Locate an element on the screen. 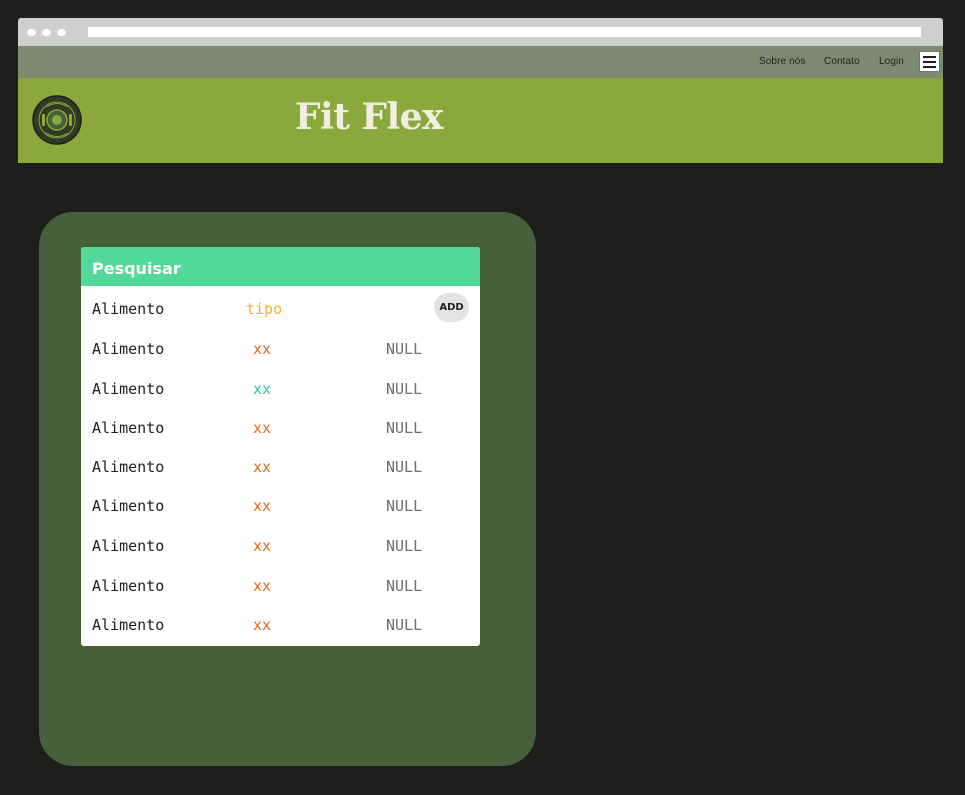  type-label: tipo is located at coordinates (264, 309).